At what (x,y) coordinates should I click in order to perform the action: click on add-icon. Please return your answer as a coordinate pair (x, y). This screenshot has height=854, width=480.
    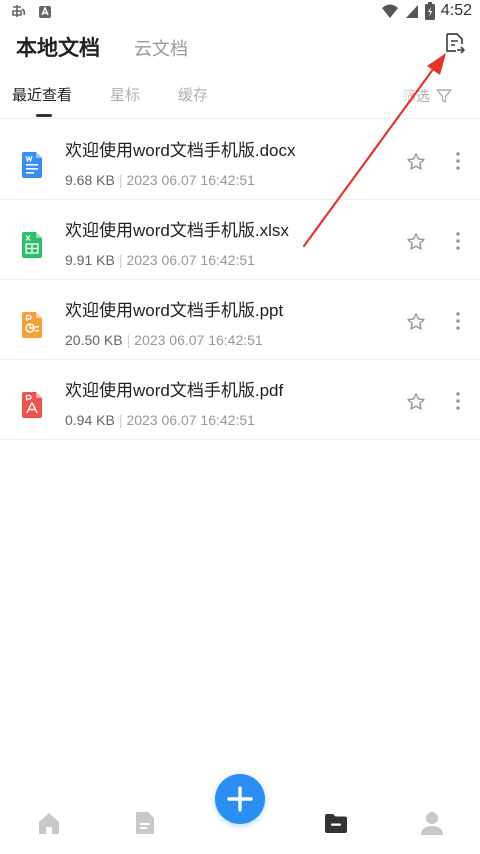
    Looking at the image, I should click on (240, 799).